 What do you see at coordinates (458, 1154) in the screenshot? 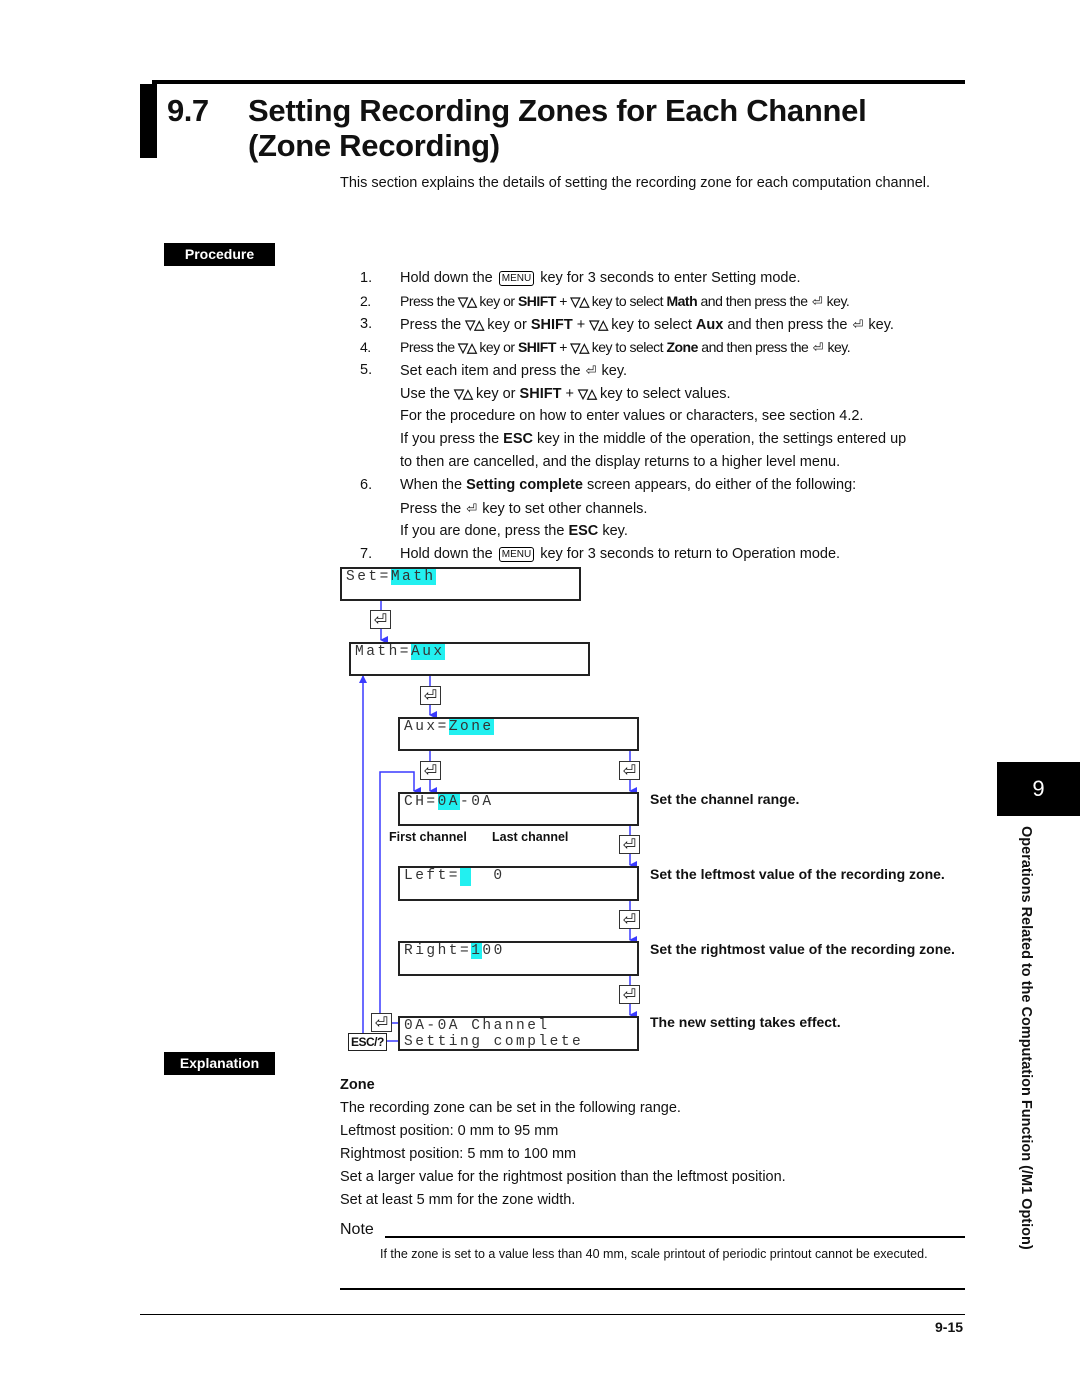
I see `explanation-line: Rightmost position: 5 mm to 100 mm` at bounding box center [458, 1154].